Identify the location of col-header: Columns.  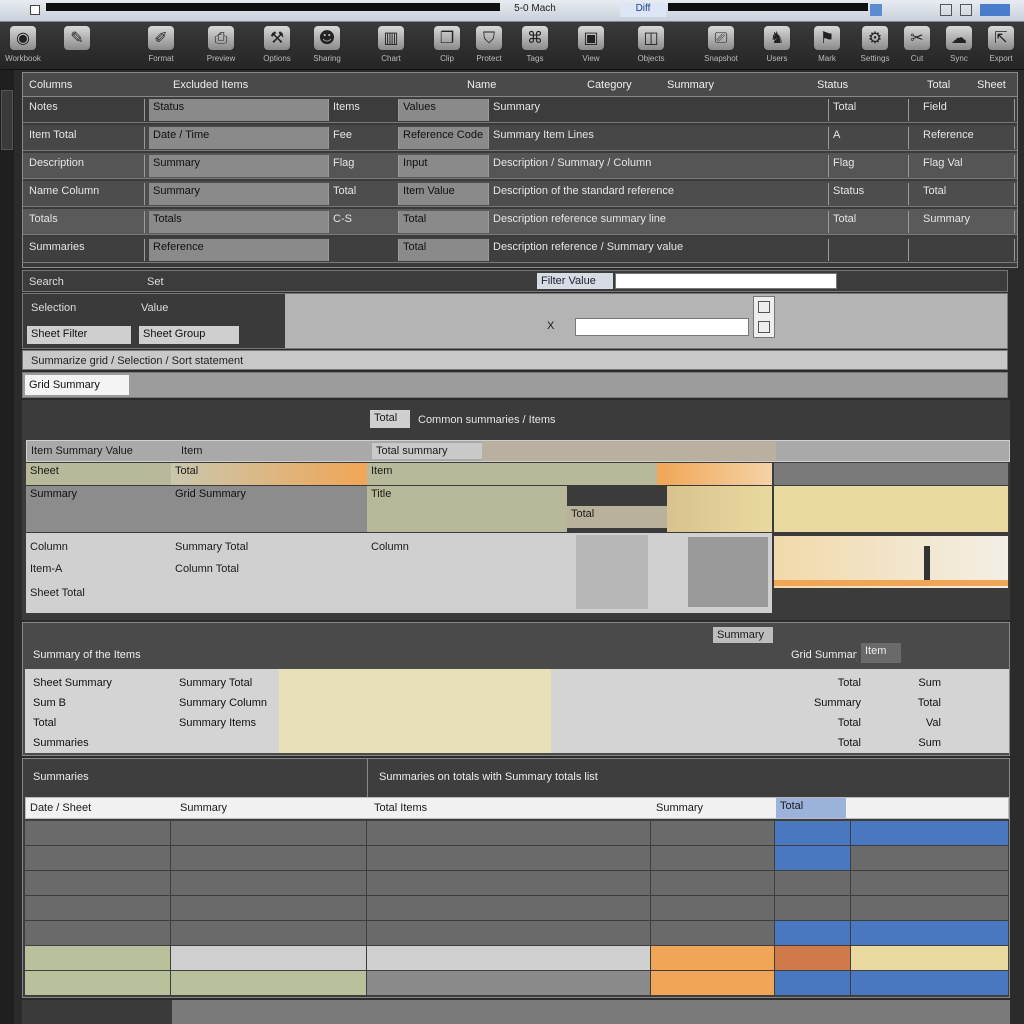
(85, 85).